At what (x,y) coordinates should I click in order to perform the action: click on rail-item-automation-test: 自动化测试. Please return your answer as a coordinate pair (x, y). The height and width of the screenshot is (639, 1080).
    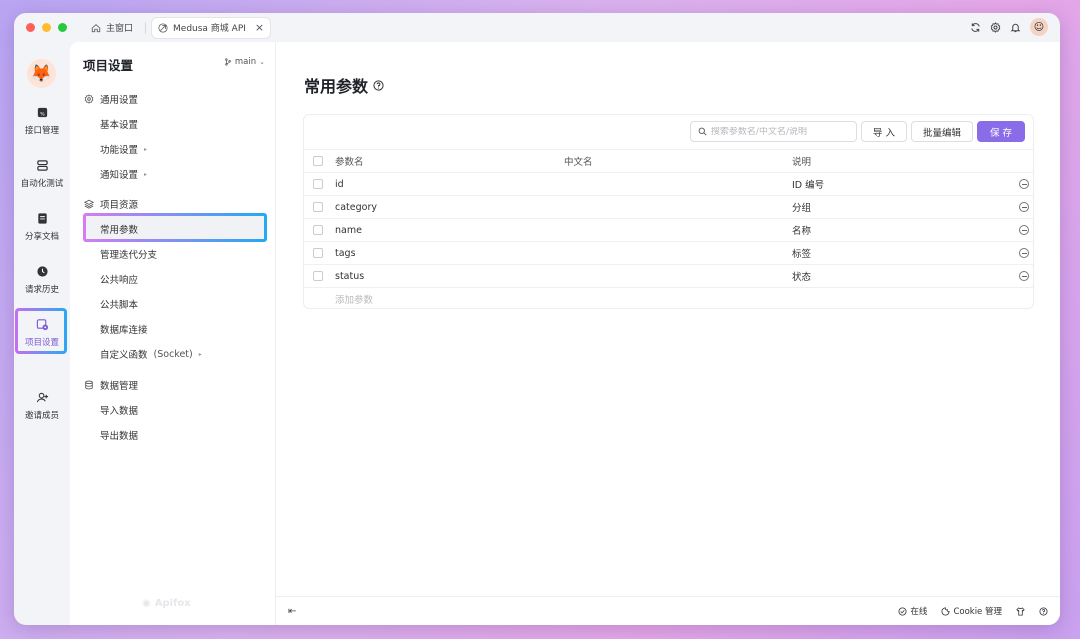
    Looking at the image, I should click on (42, 174).